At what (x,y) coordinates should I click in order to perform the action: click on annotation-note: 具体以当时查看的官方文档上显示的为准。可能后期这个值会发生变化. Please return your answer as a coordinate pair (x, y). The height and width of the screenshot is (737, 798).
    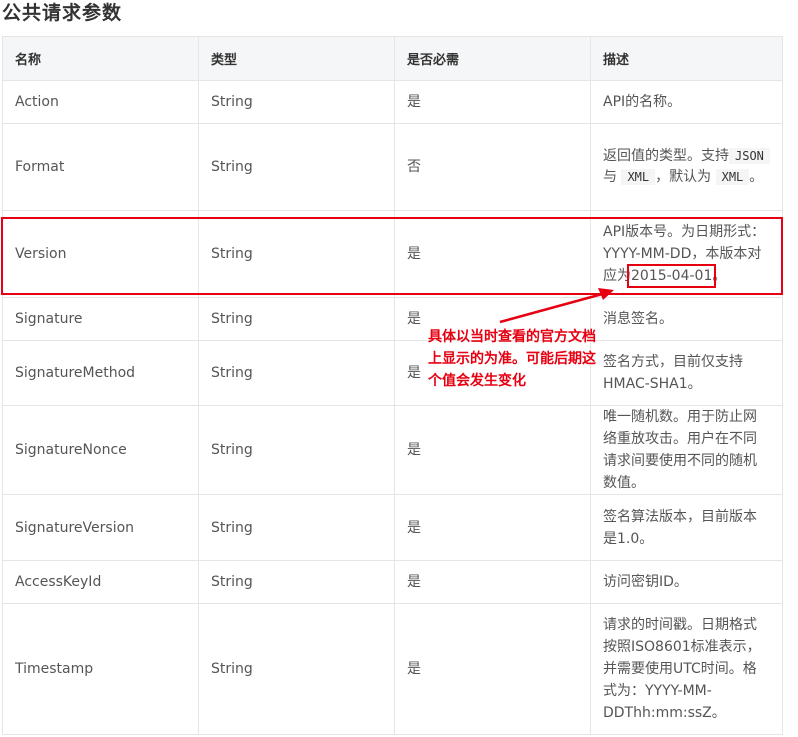
    Looking at the image, I should click on (512, 359).